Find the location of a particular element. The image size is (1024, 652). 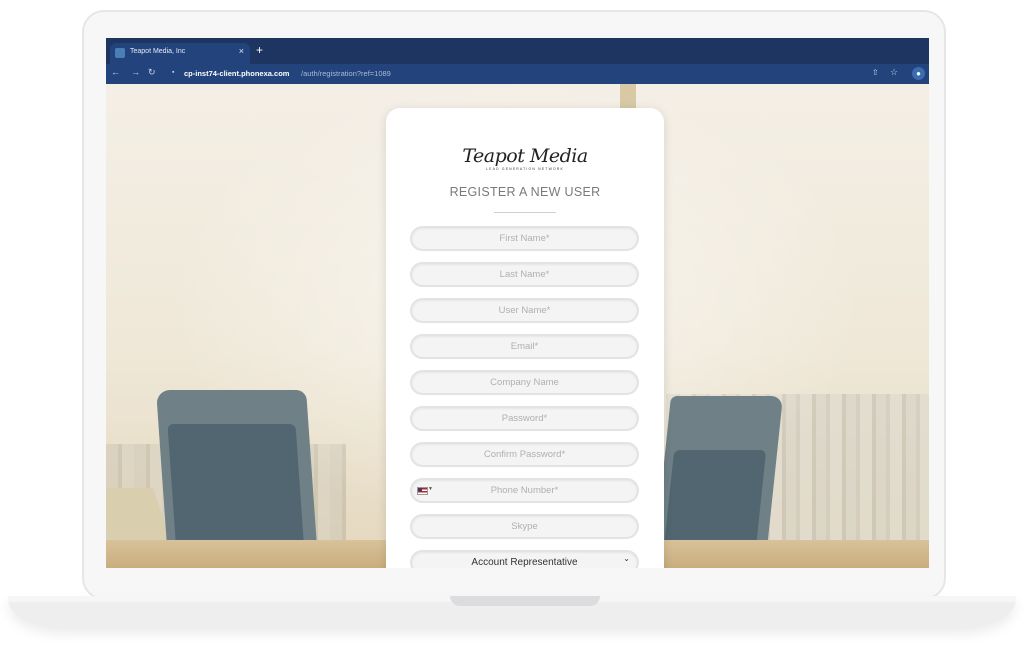

page-title: REGISTER A NEW USER is located at coordinates (525, 192).